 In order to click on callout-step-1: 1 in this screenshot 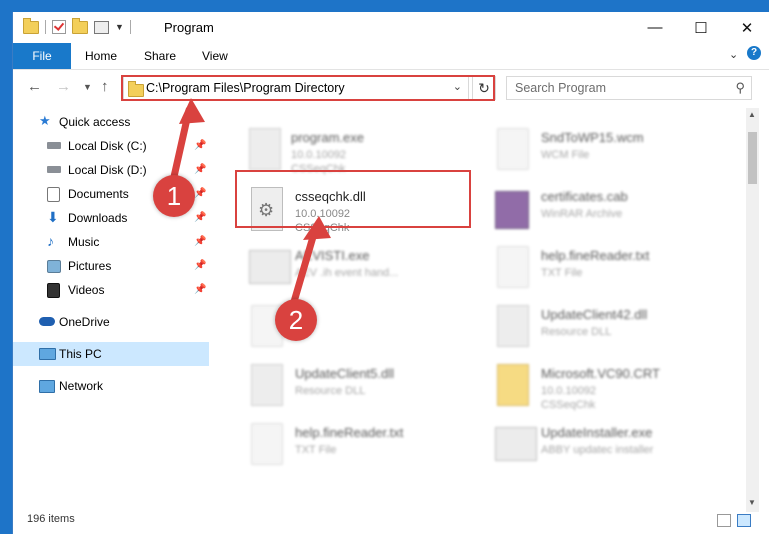, I will do `click(174, 196)`.